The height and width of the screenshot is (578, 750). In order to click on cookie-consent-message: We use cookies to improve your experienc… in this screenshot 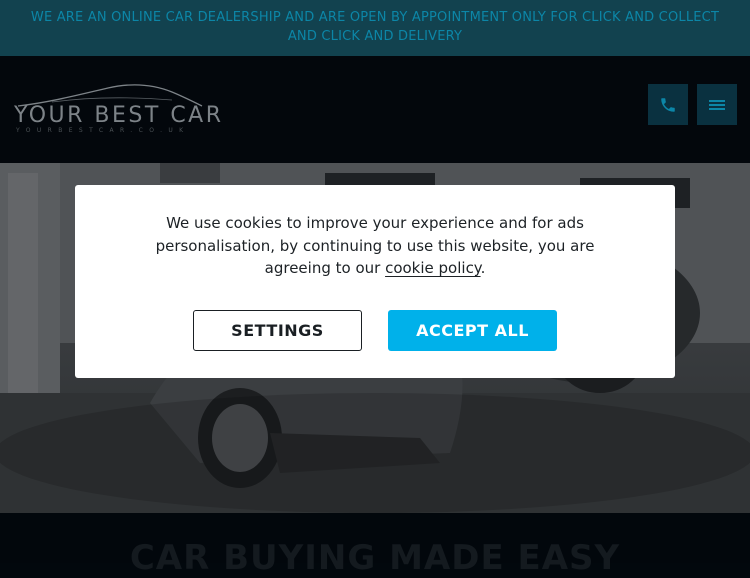, I will do `click(375, 246)`.